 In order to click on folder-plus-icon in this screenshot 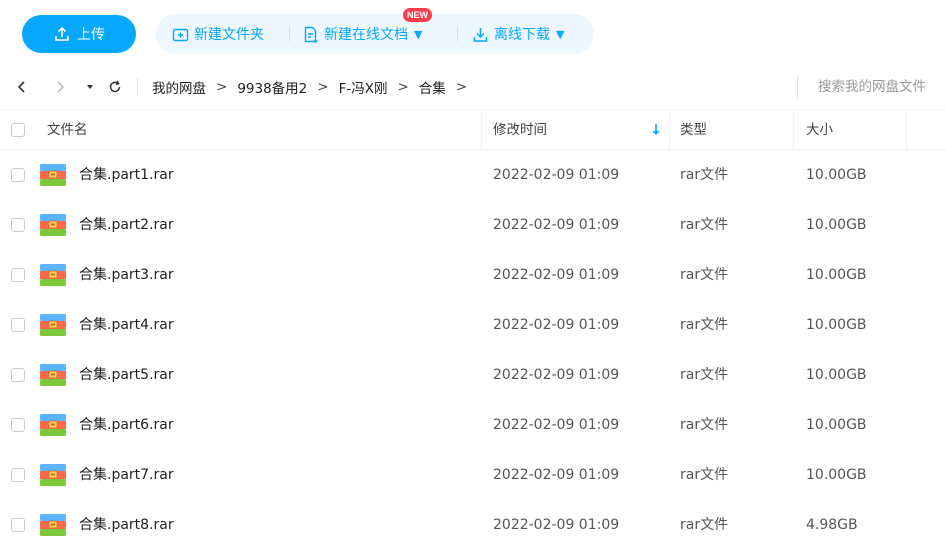, I will do `click(180, 34)`.